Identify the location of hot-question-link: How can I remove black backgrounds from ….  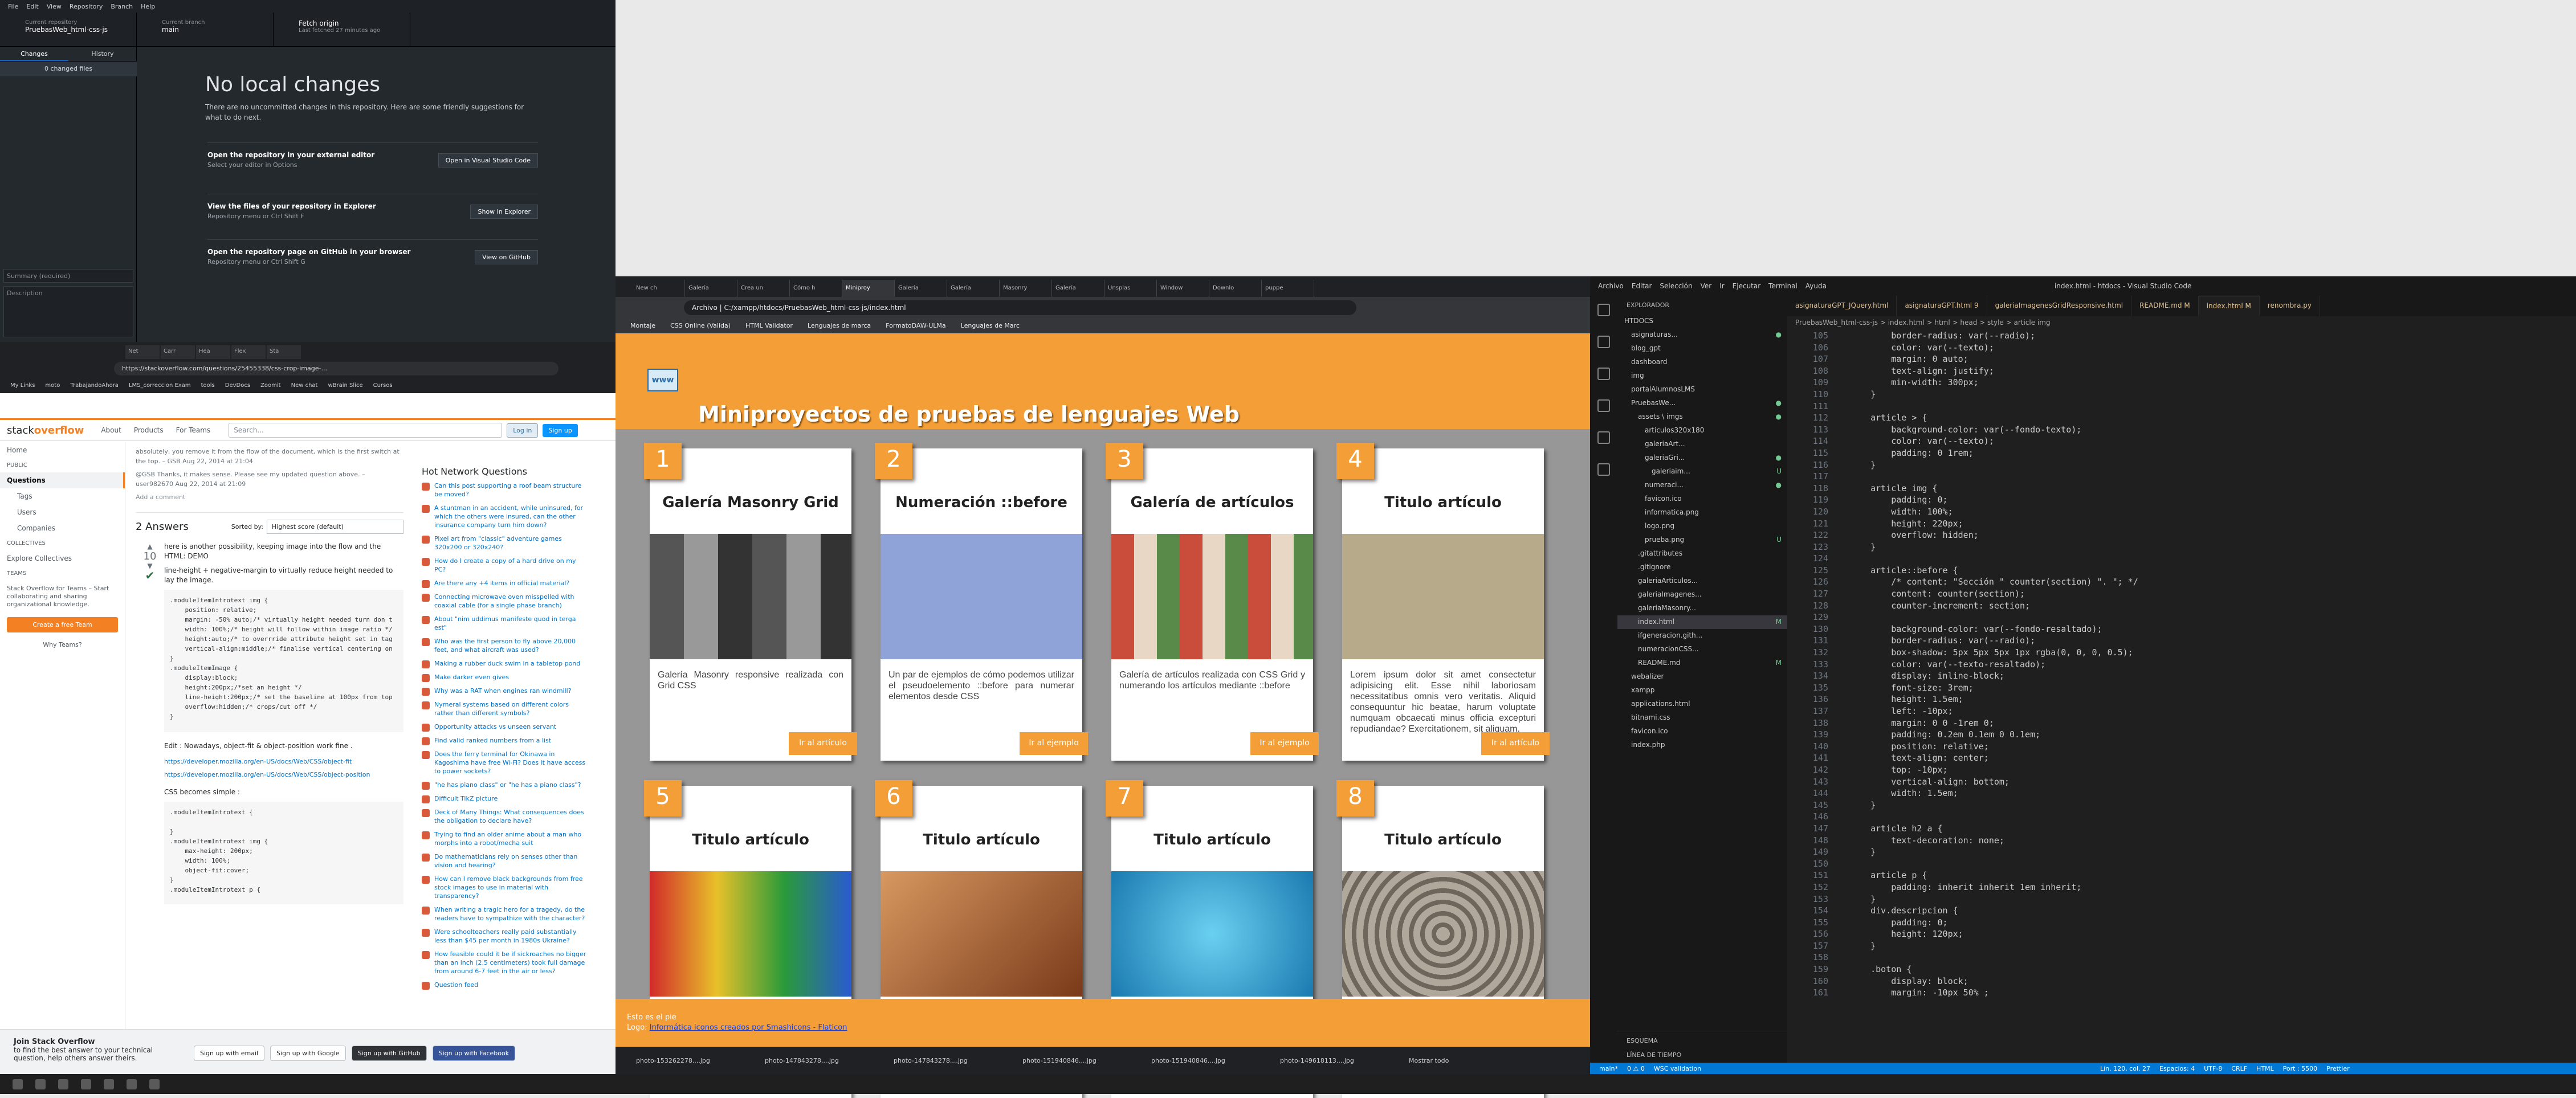
(504, 887).